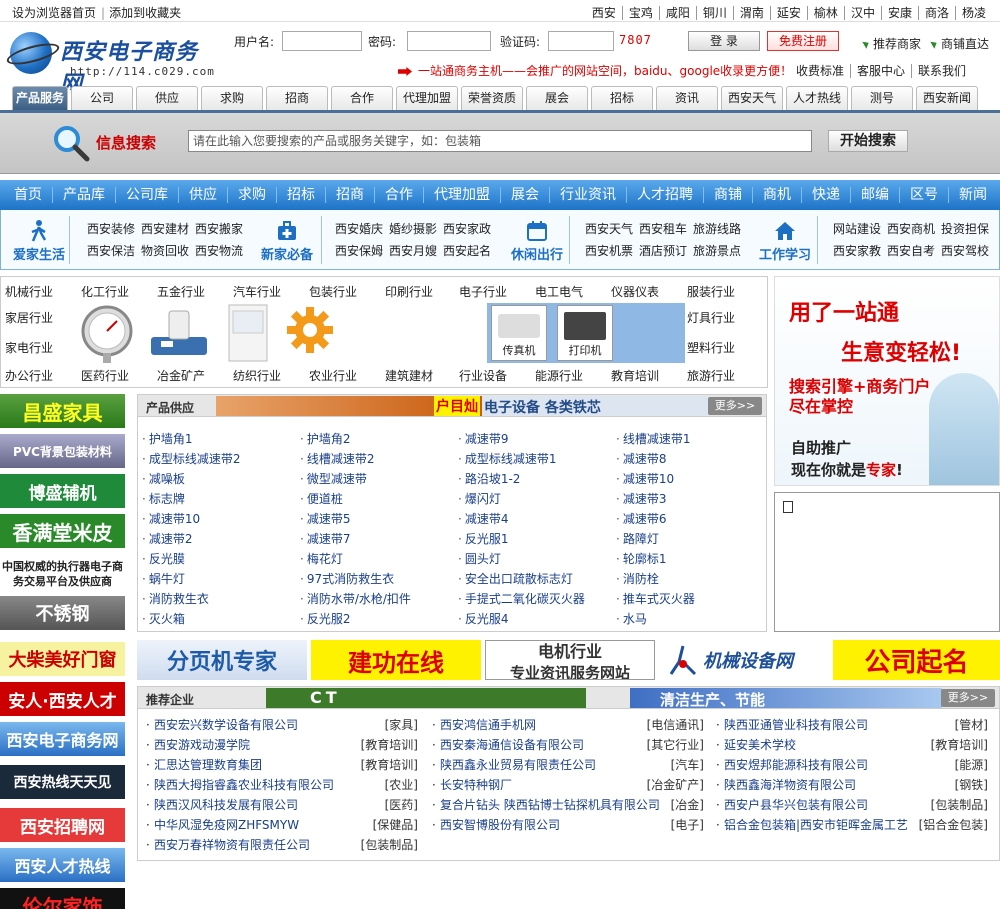  Describe the element at coordinates (257, 375) in the screenshot. I see `industry-link: 纺织行业` at that location.